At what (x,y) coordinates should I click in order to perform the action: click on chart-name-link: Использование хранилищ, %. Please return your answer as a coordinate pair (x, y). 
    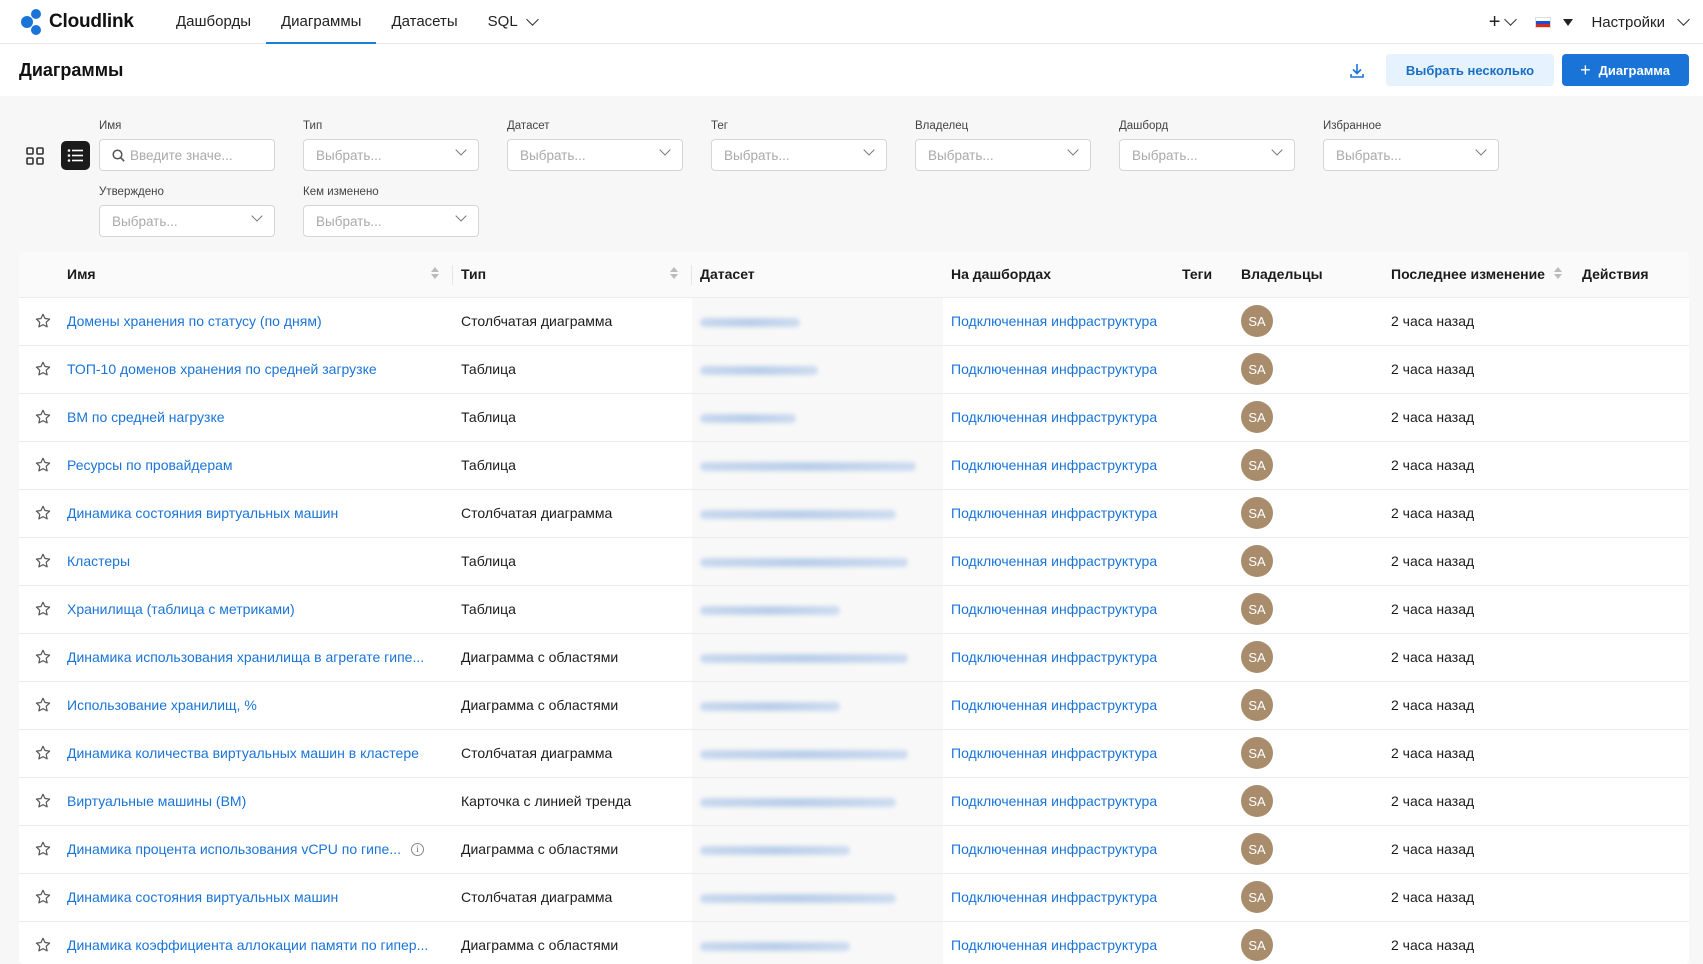
    Looking at the image, I should click on (162, 705).